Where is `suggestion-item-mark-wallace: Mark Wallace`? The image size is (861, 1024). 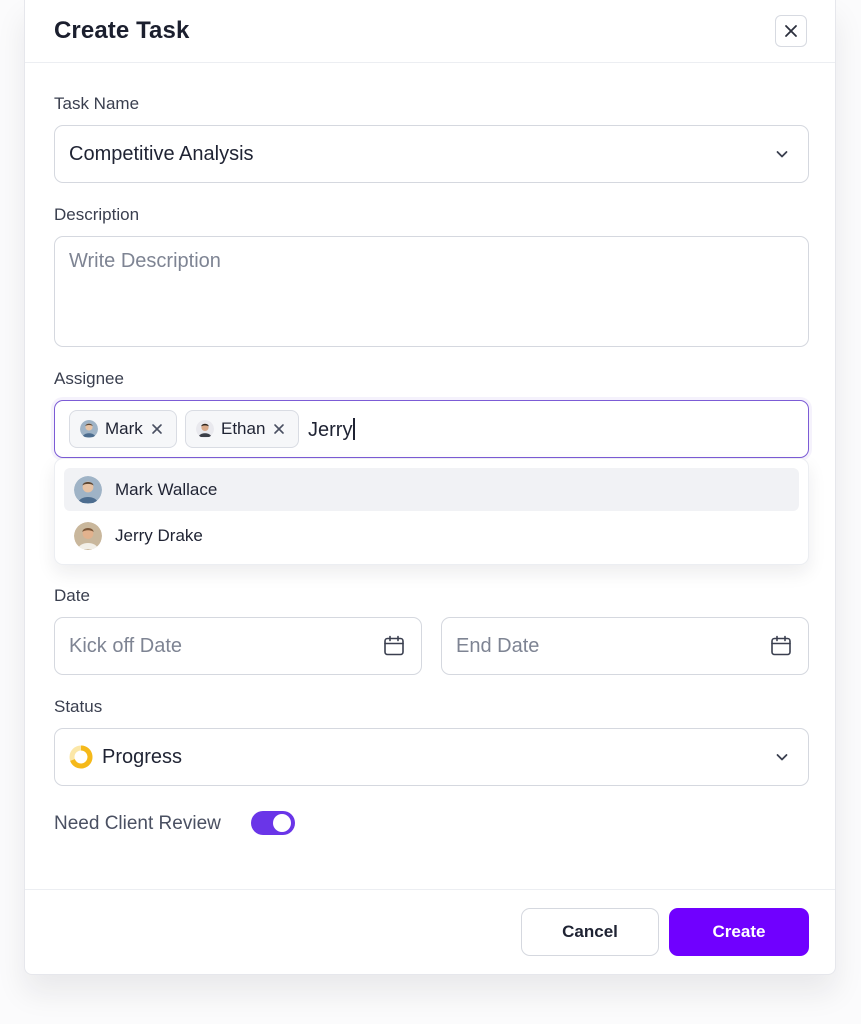
suggestion-item-mark-wallace: Mark Wallace is located at coordinates (431, 489).